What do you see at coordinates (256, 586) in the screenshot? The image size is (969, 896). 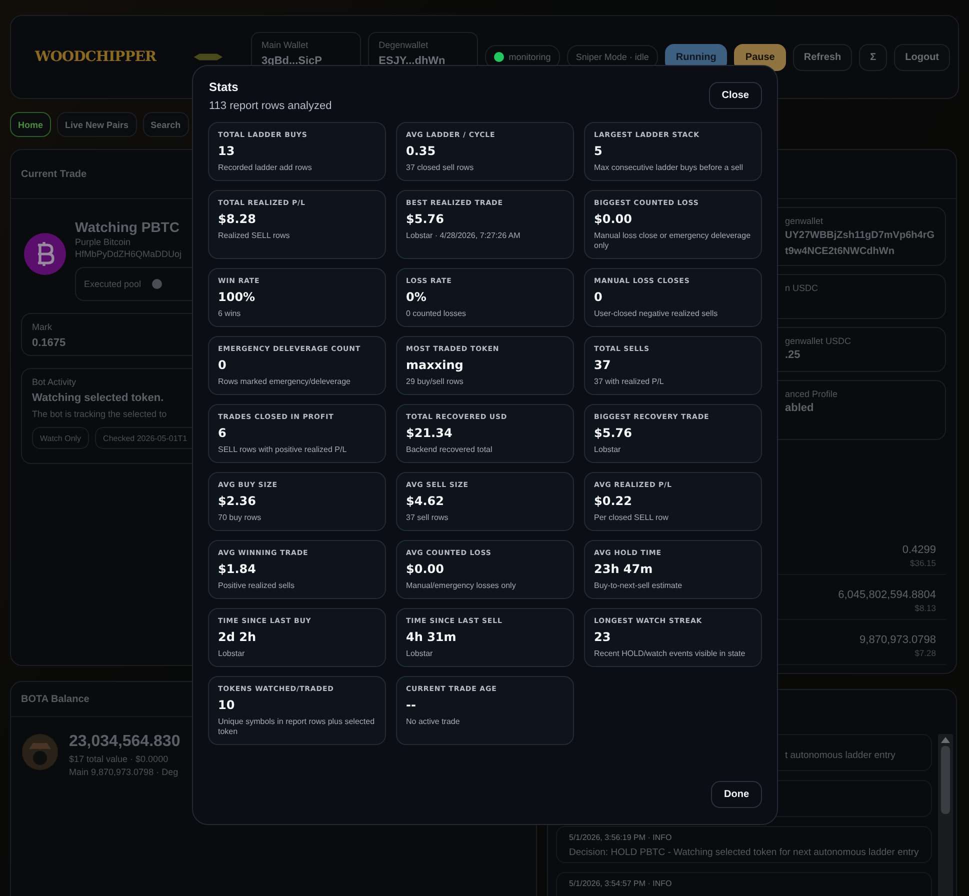 I see `stat-note: Positive realized sells` at bounding box center [256, 586].